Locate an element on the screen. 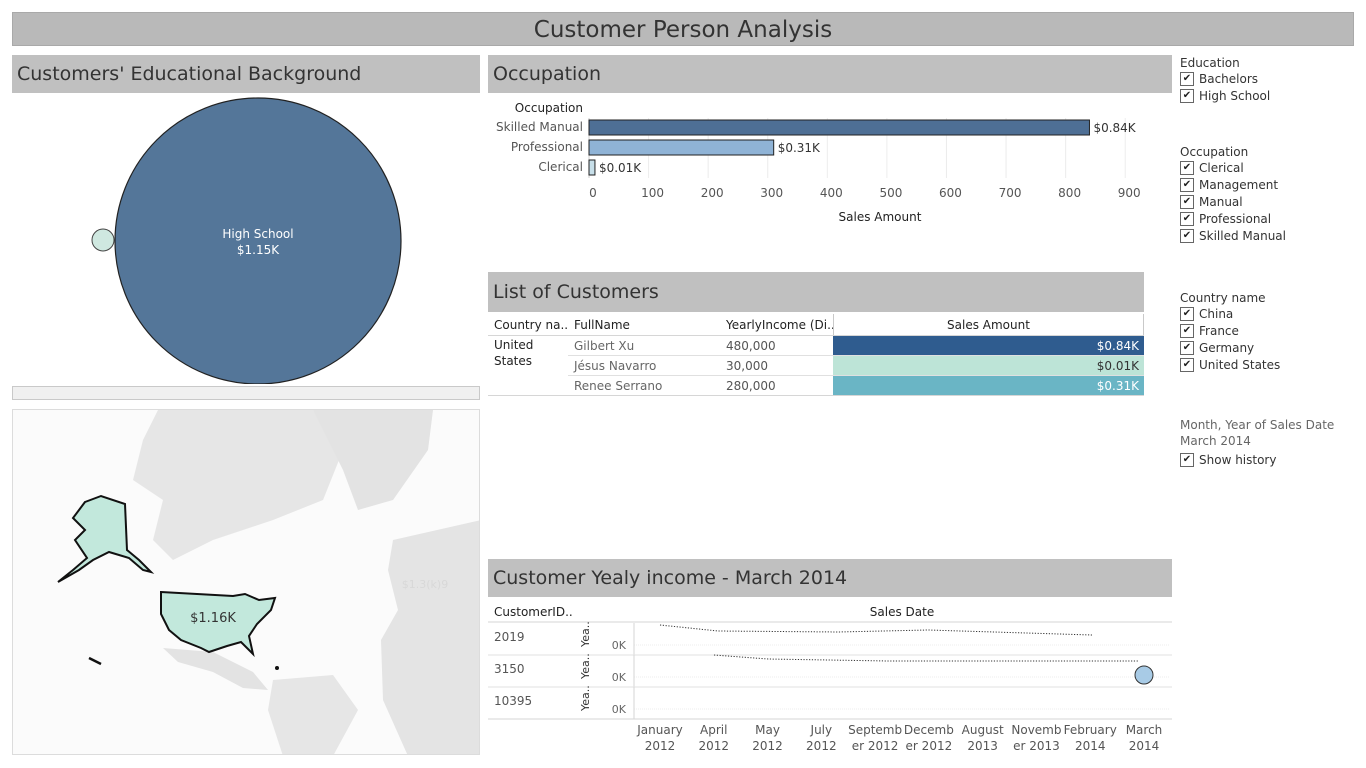 The width and height of the screenshot is (1366, 768). table-bottom-line is located at coordinates (816, 395).